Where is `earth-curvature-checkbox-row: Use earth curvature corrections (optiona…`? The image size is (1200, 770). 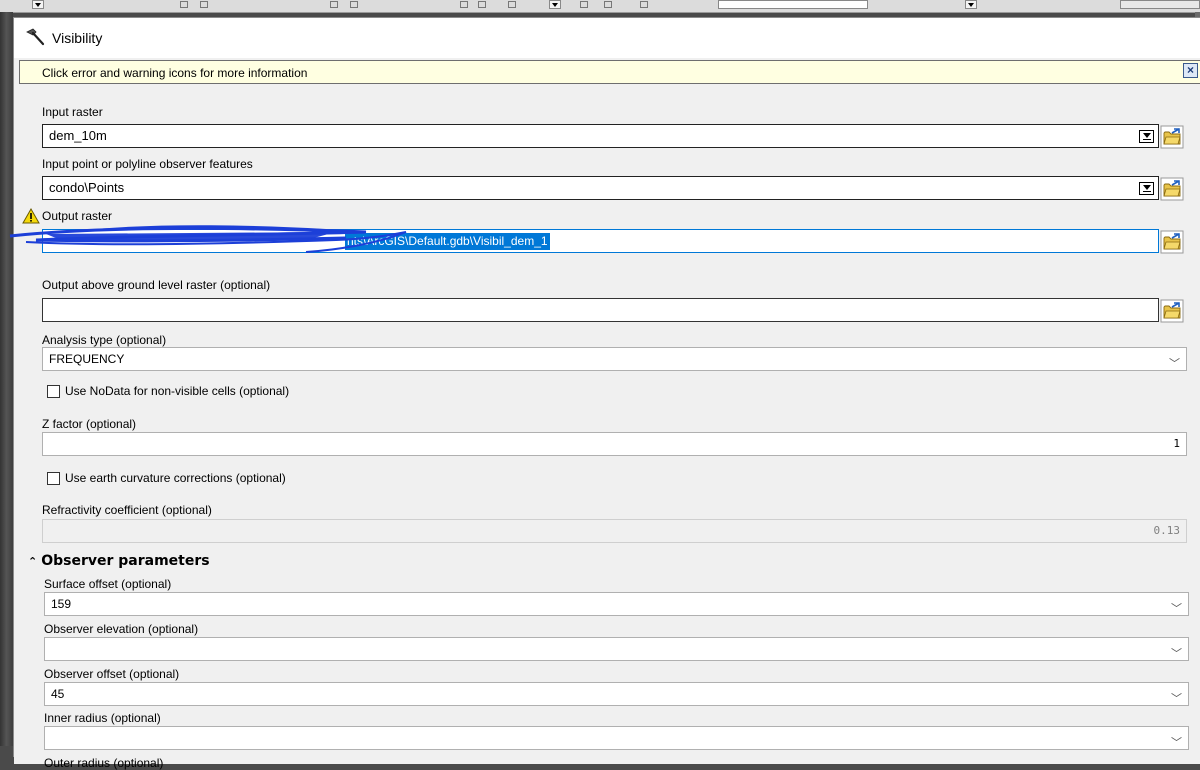
earth-curvature-checkbox-row: Use earth curvature corrections (optiona… is located at coordinates (166, 478).